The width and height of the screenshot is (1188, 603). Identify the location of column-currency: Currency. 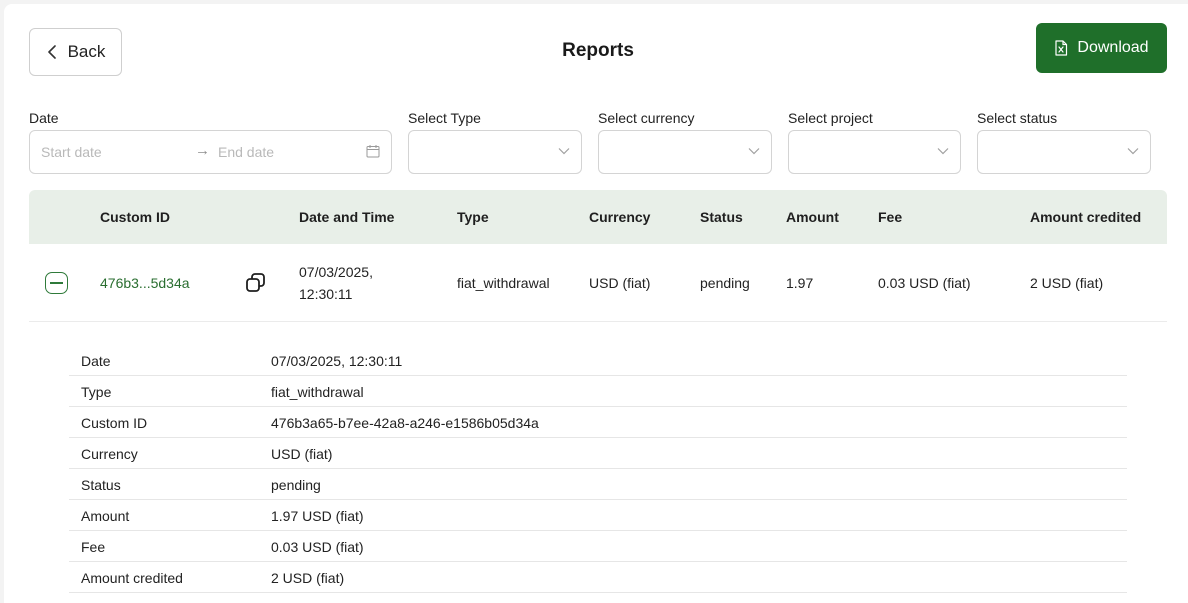
(619, 217).